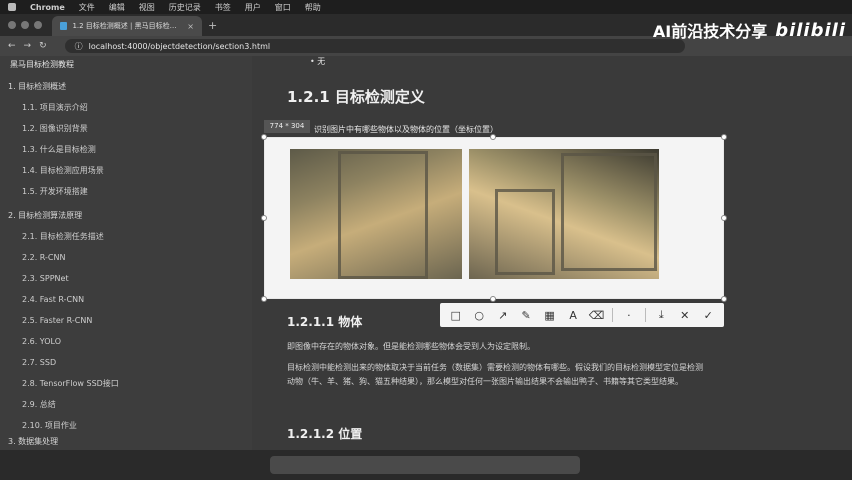 The width and height of the screenshot is (852, 480). What do you see at coordinates (137, 405) in the screenshot?
I see `sidebar-item: 2.9. 总结` at bounding box center [137, 405].